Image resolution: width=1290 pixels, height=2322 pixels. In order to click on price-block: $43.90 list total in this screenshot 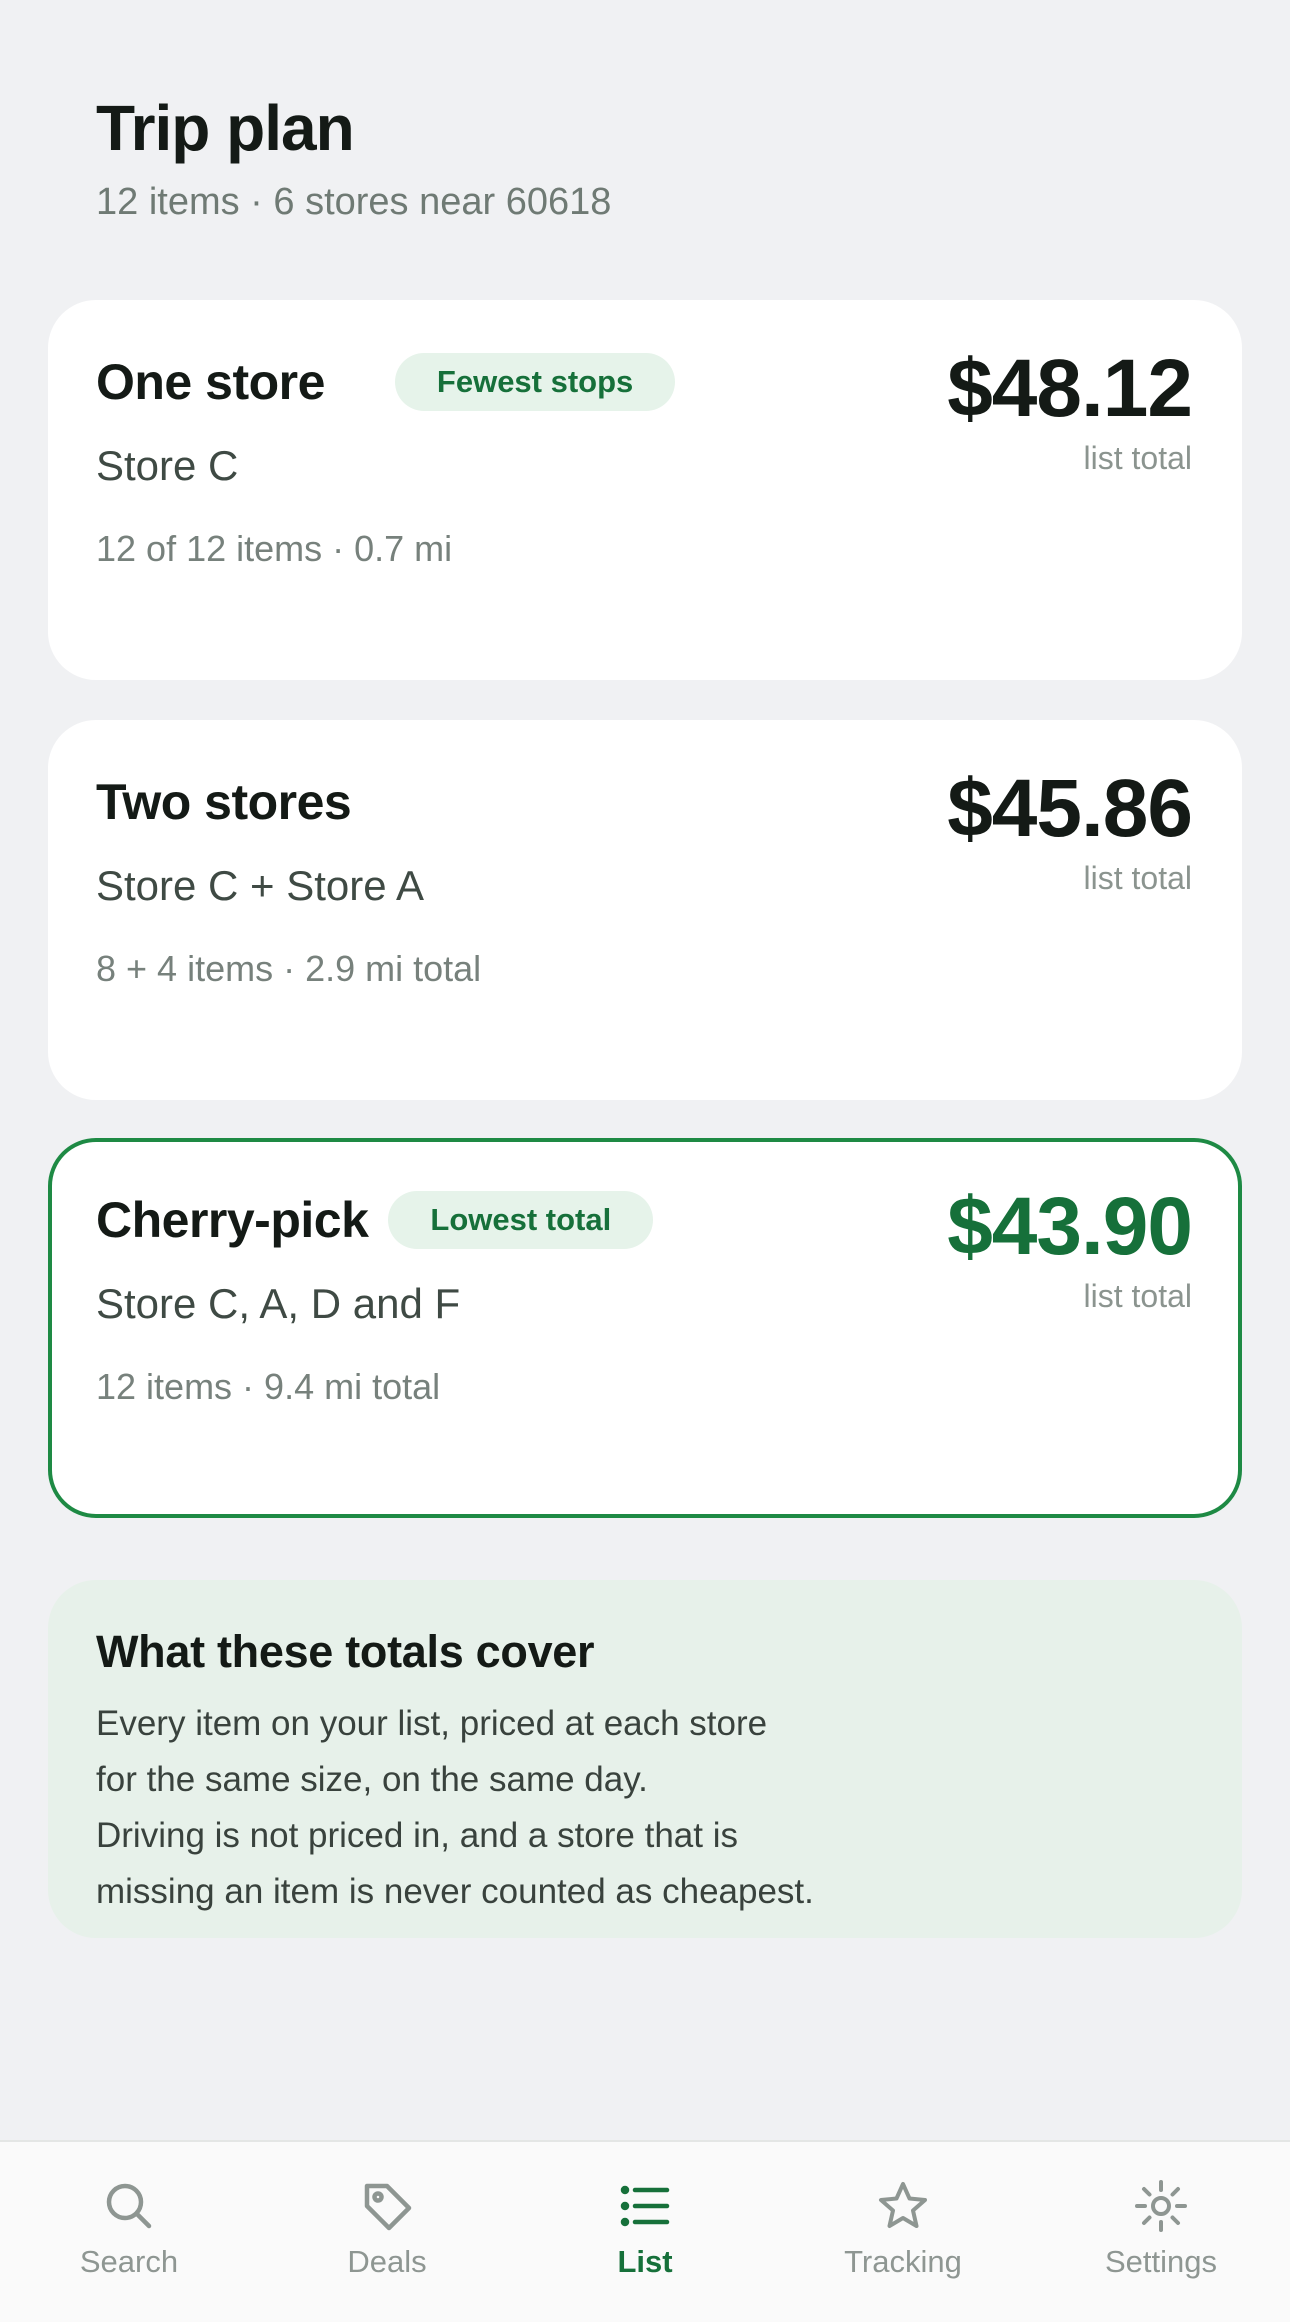, I will do `click(1070, 1248)`.